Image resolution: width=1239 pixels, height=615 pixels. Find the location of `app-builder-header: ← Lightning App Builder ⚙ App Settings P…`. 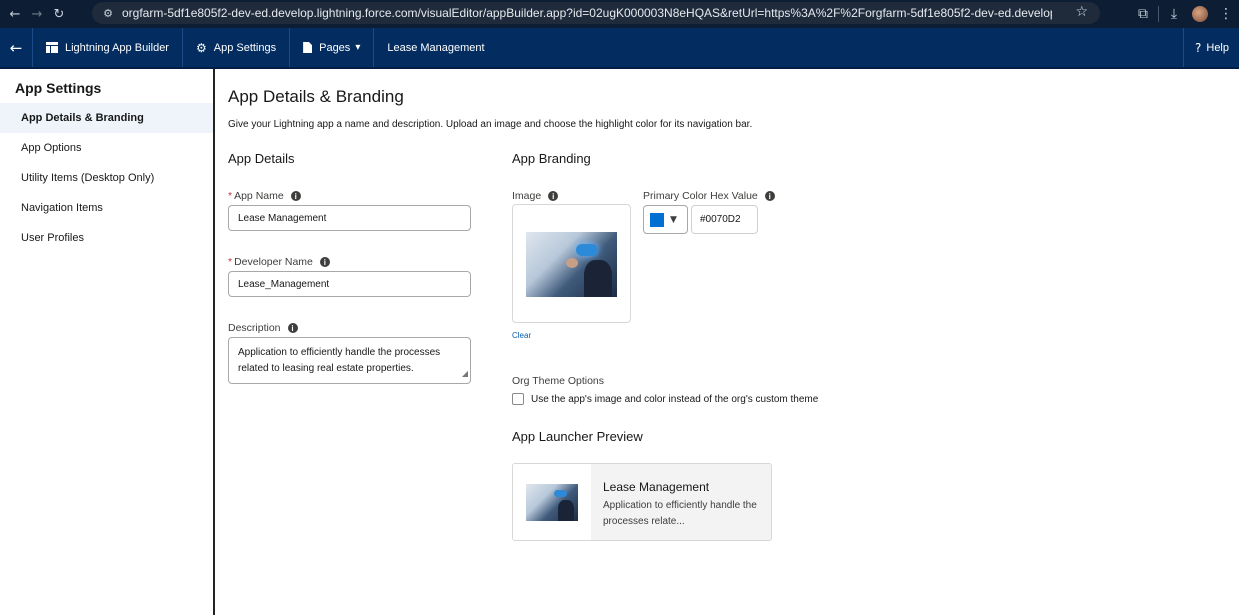

app-builder-header: ← Lightning App Builder ⚙ App Settings P… is located at coordinates (619, 48).